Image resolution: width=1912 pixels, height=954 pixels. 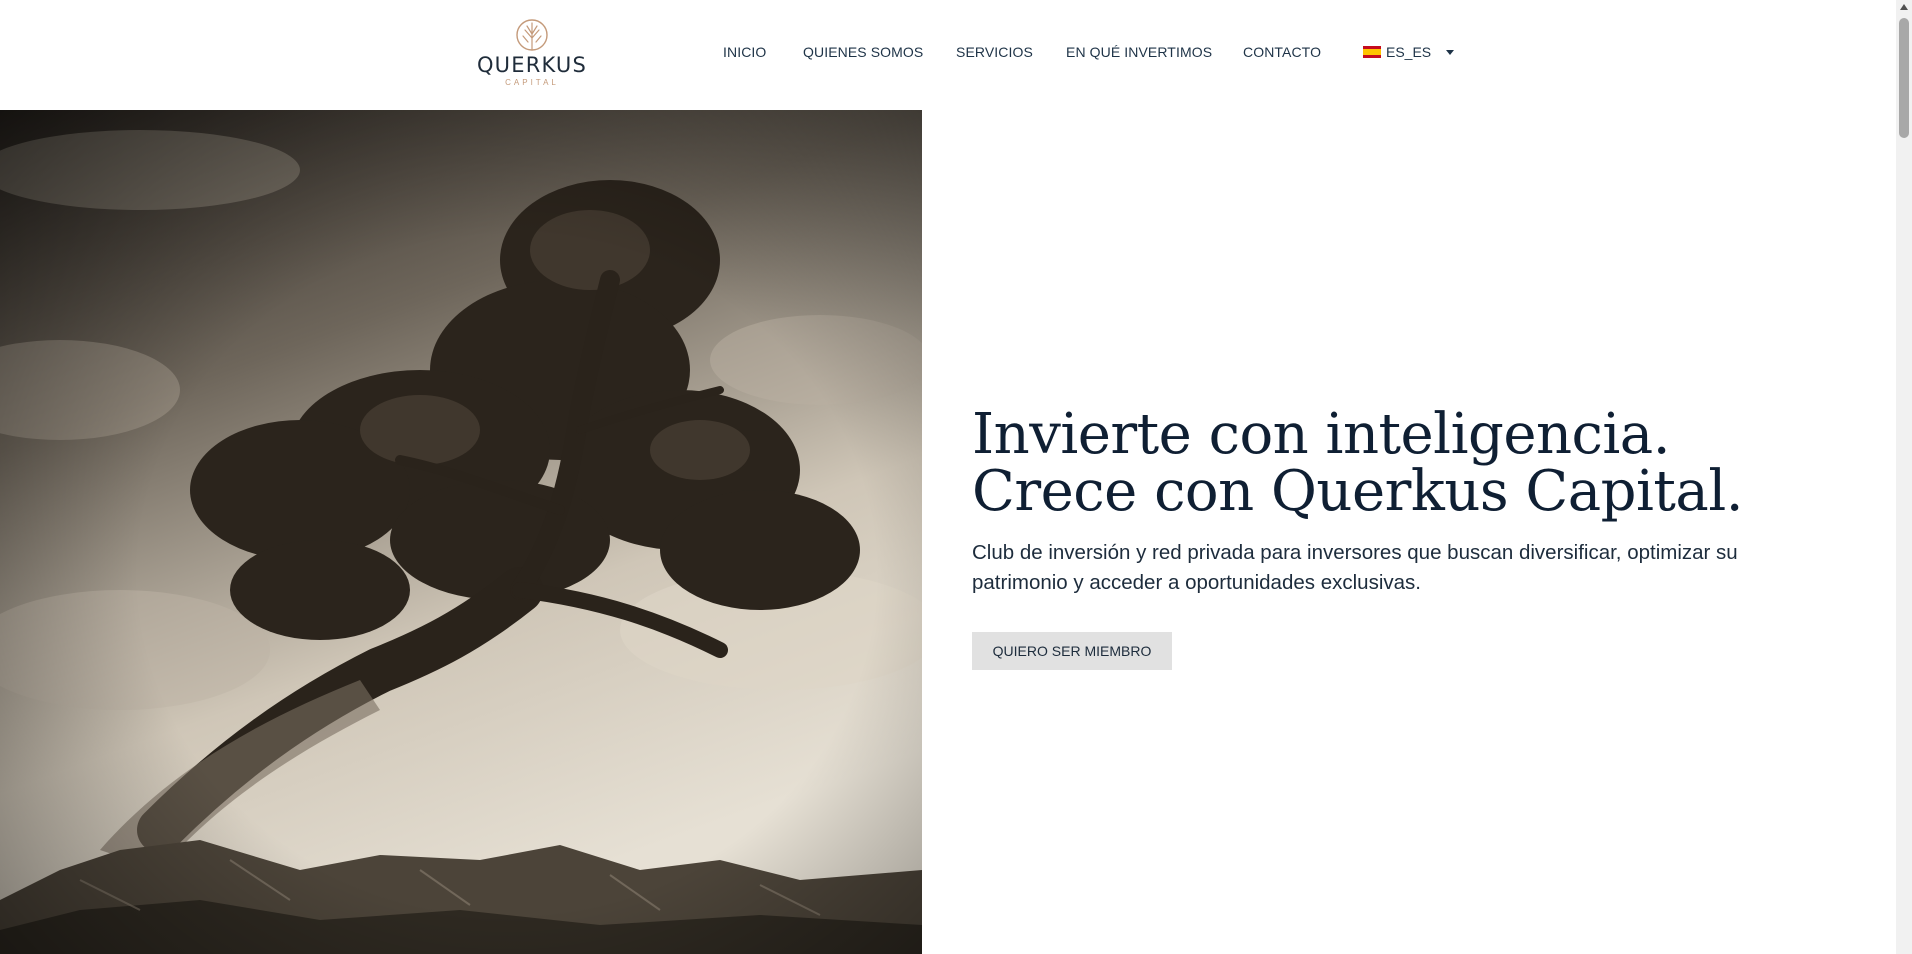 I want to click on chevron-down-icon, so click(x=1450, y=52).